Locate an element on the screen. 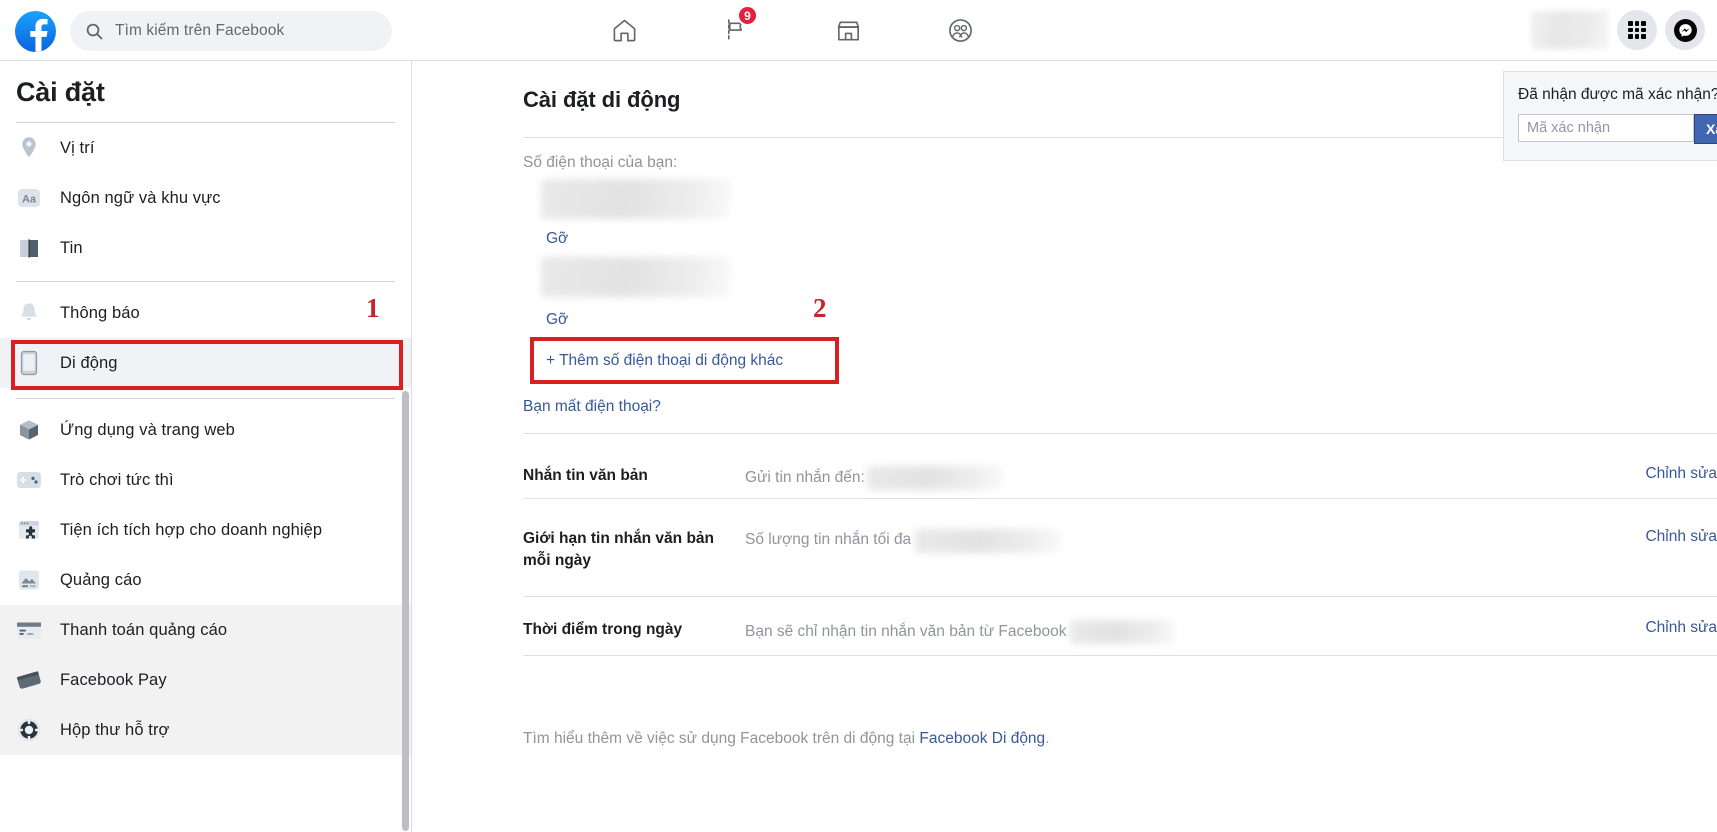  top-navigation-bar: Tìm kiếm trên Facebook 9 is located at coordinates (858, 30).